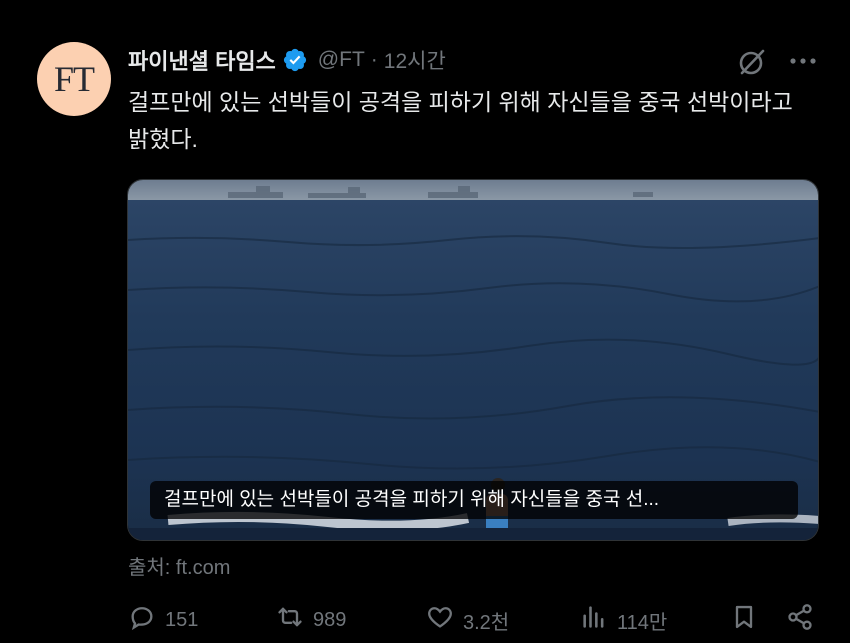 This screenshot has height=643, width=850. Describe the element at coordinates (290, 620) in the screenshot. I see `repost-icon` at that location.